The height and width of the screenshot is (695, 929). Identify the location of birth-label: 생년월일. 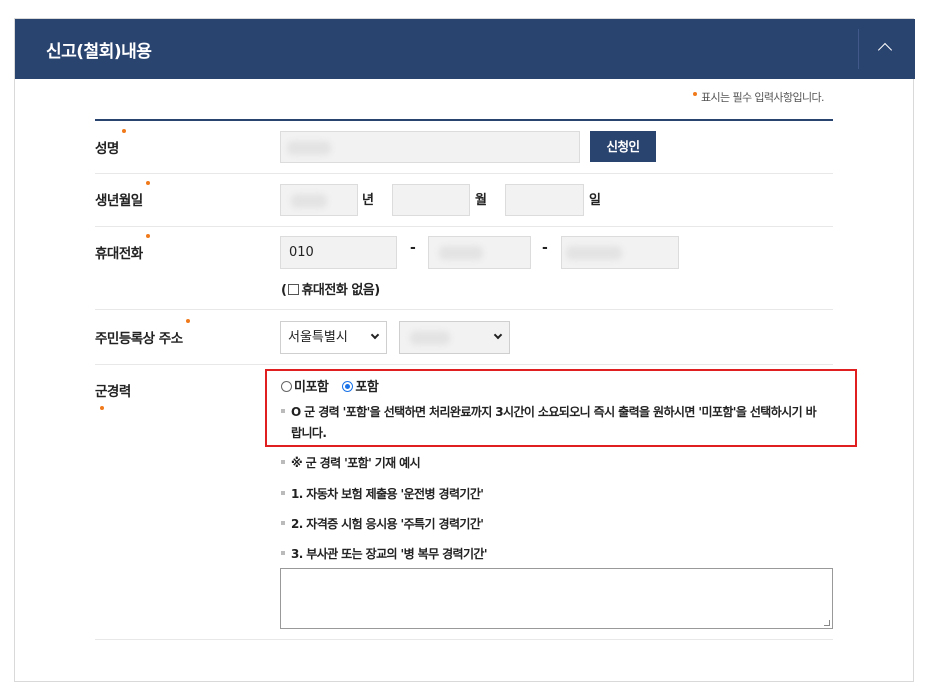
(122, 195).